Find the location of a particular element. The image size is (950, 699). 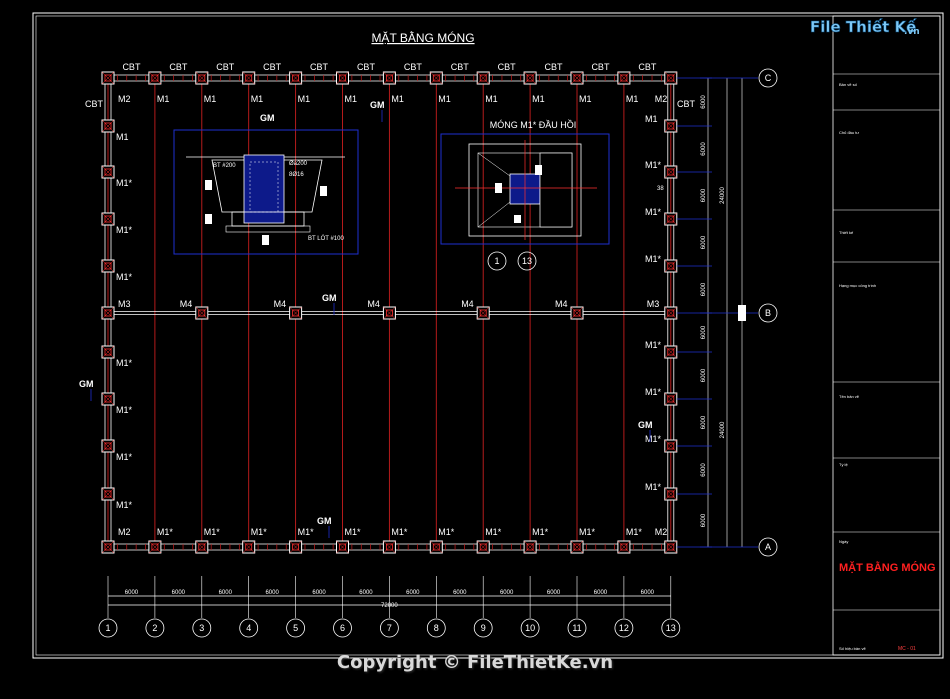

axis-label-x: 5 is located at coordinates (295, 628).